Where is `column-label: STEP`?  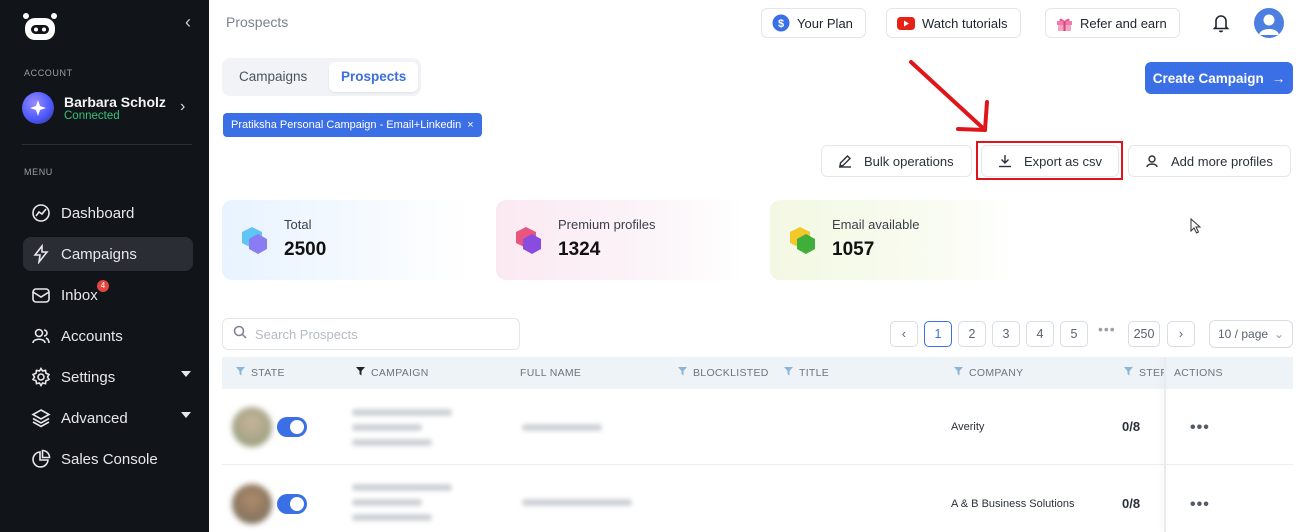 column-label: STEP is located at coordinates (1151, 373).